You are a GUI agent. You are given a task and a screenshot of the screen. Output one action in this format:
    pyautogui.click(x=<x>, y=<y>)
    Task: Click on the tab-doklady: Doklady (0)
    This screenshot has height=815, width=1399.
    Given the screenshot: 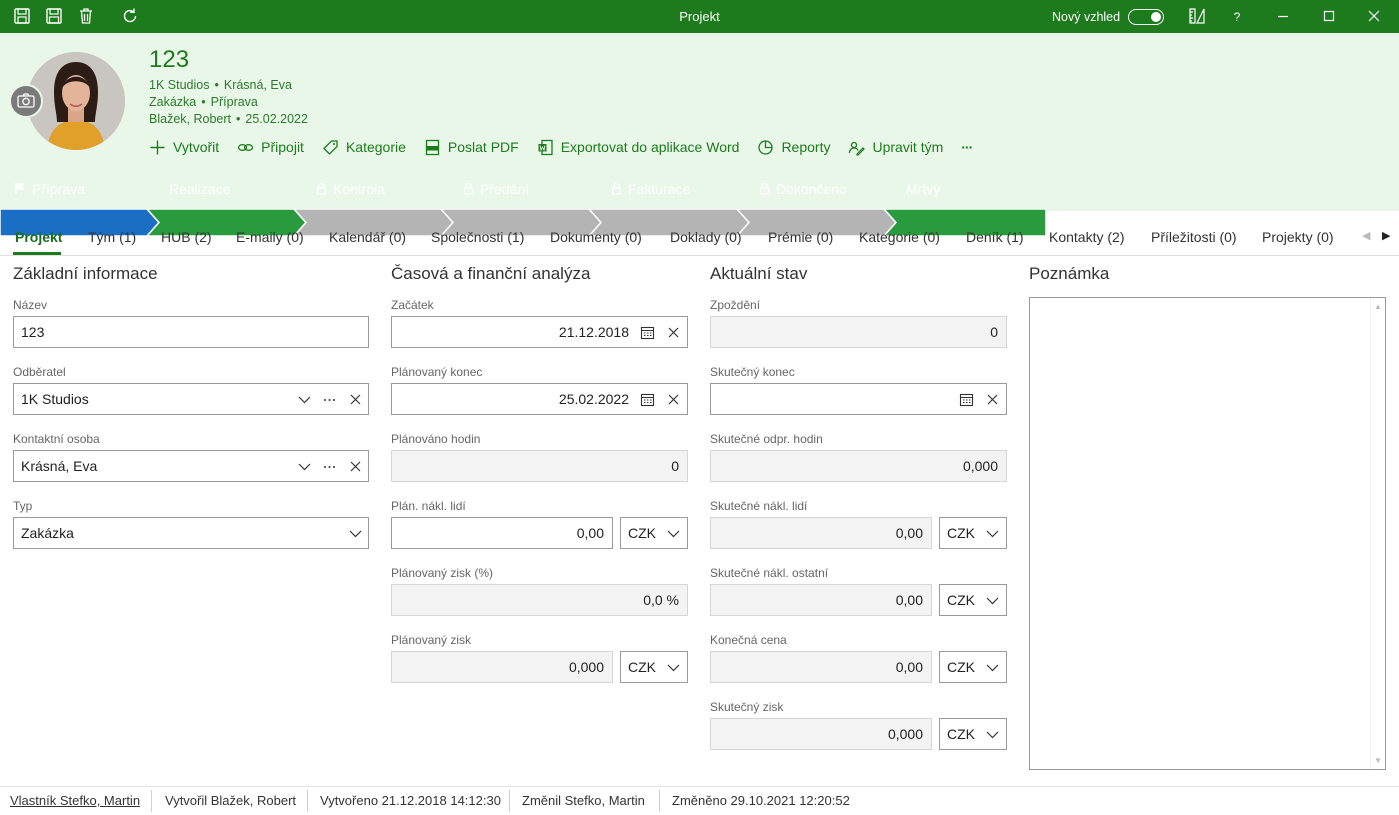 What is the action you would take?
    pyautogui.click(x=706, y=237)
    